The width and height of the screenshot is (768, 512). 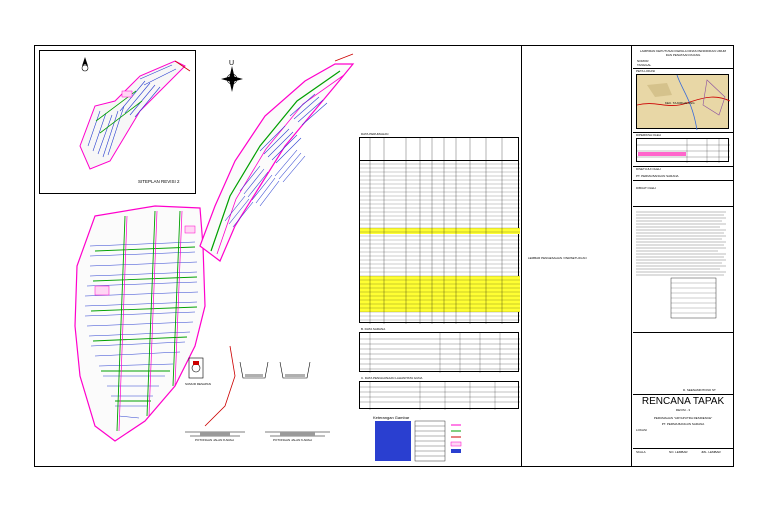 I want to click on rencana-tapak-title: RENCANA TAPAK, so click(x=683, y=401).